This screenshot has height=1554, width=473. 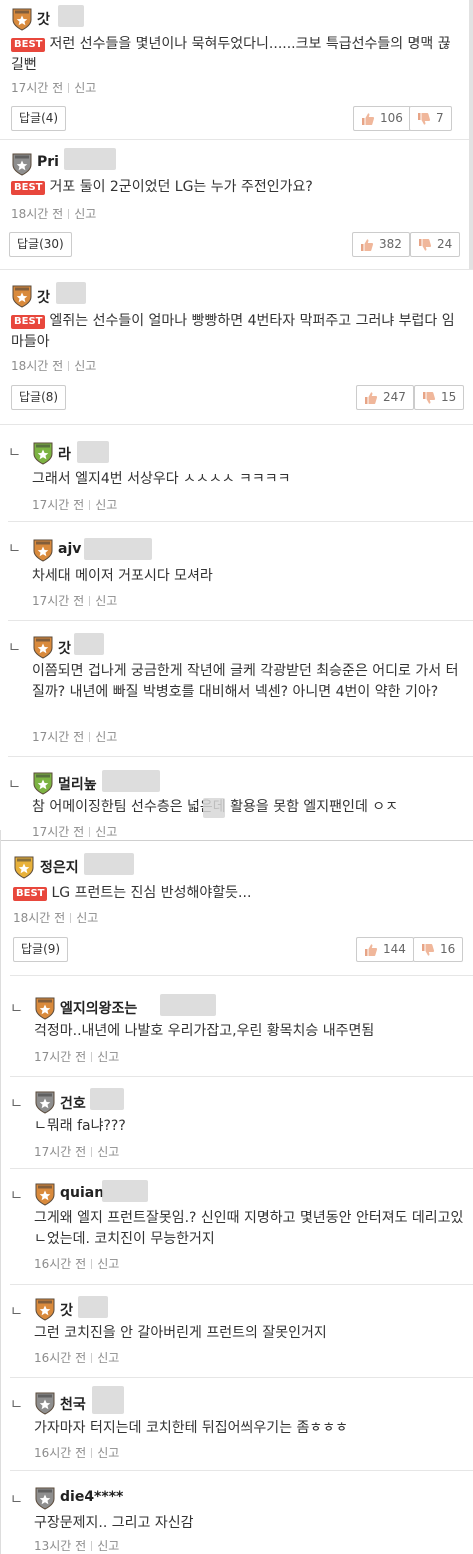 I want to click on timestamp: 18시간 전, so click(x=39, y=918).